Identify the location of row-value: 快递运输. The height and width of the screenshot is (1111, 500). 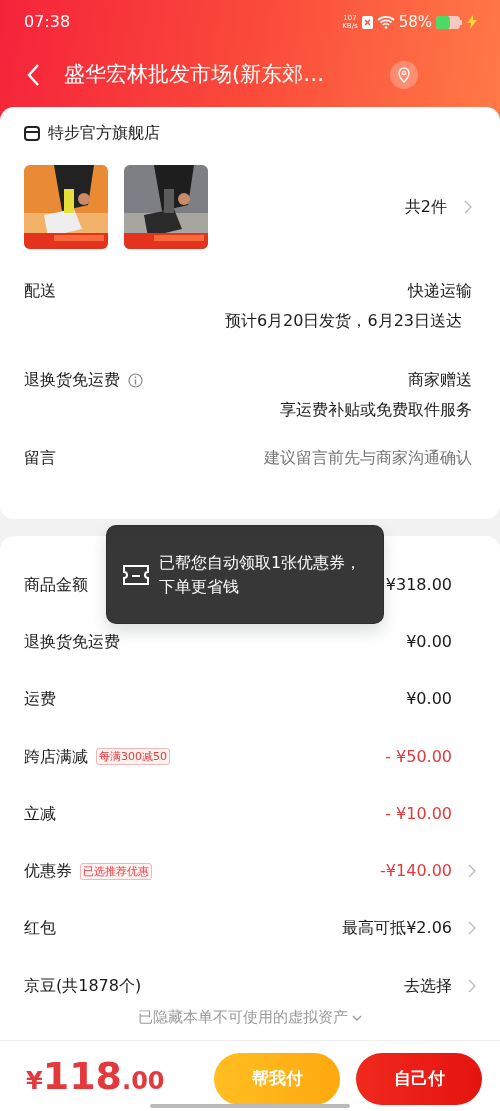
(440, 291).